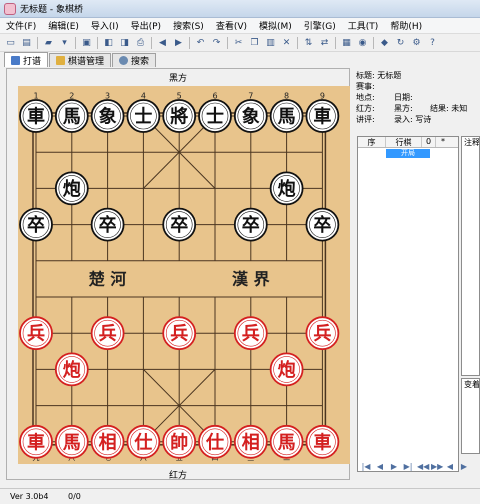 Image resolution: width=480 pixels, height=504 pixels. Describe the element at coordinates (254, 42) in the screenshot. I see `copy-icon: ❐` at that location.